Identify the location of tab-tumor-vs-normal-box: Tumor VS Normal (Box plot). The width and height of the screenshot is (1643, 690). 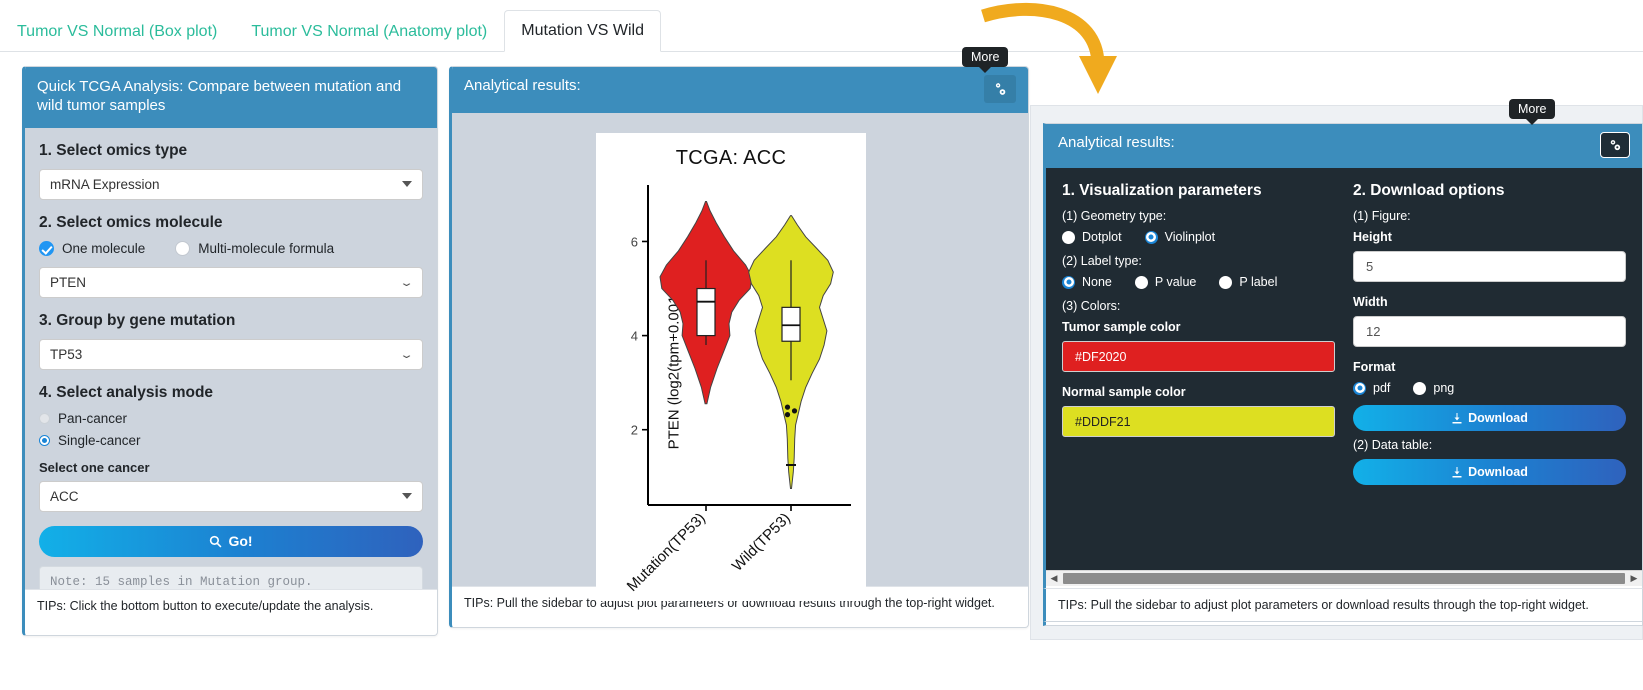
(117, 31).